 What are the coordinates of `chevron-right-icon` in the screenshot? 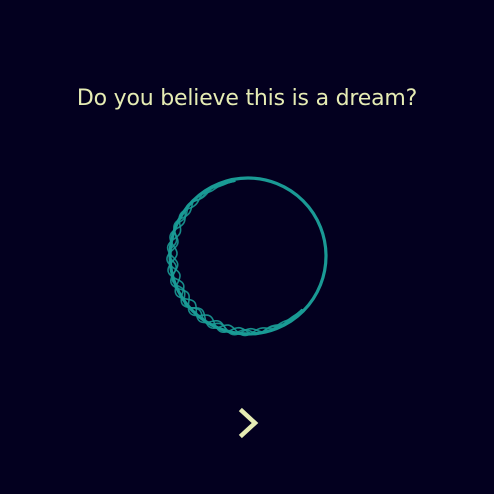 It's located at (248, 423).